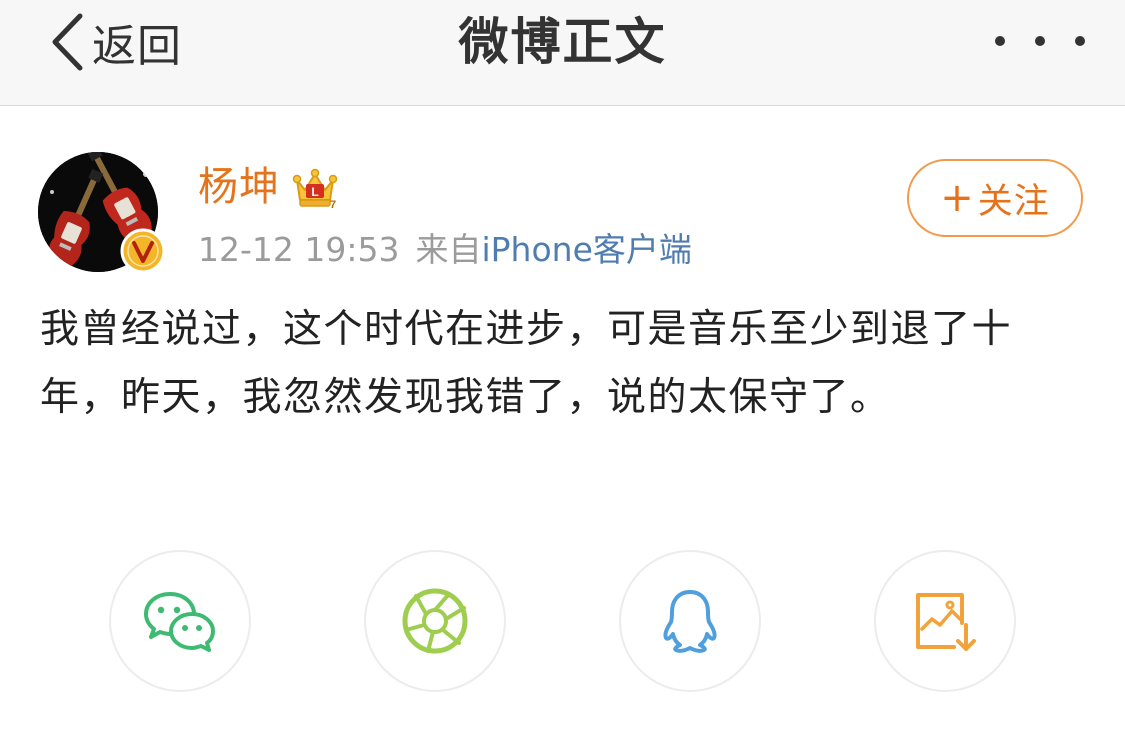 Image resolution: width=1125 pixels, height=741 pixels. I want to click on wechat-icon, so click(179, 622).